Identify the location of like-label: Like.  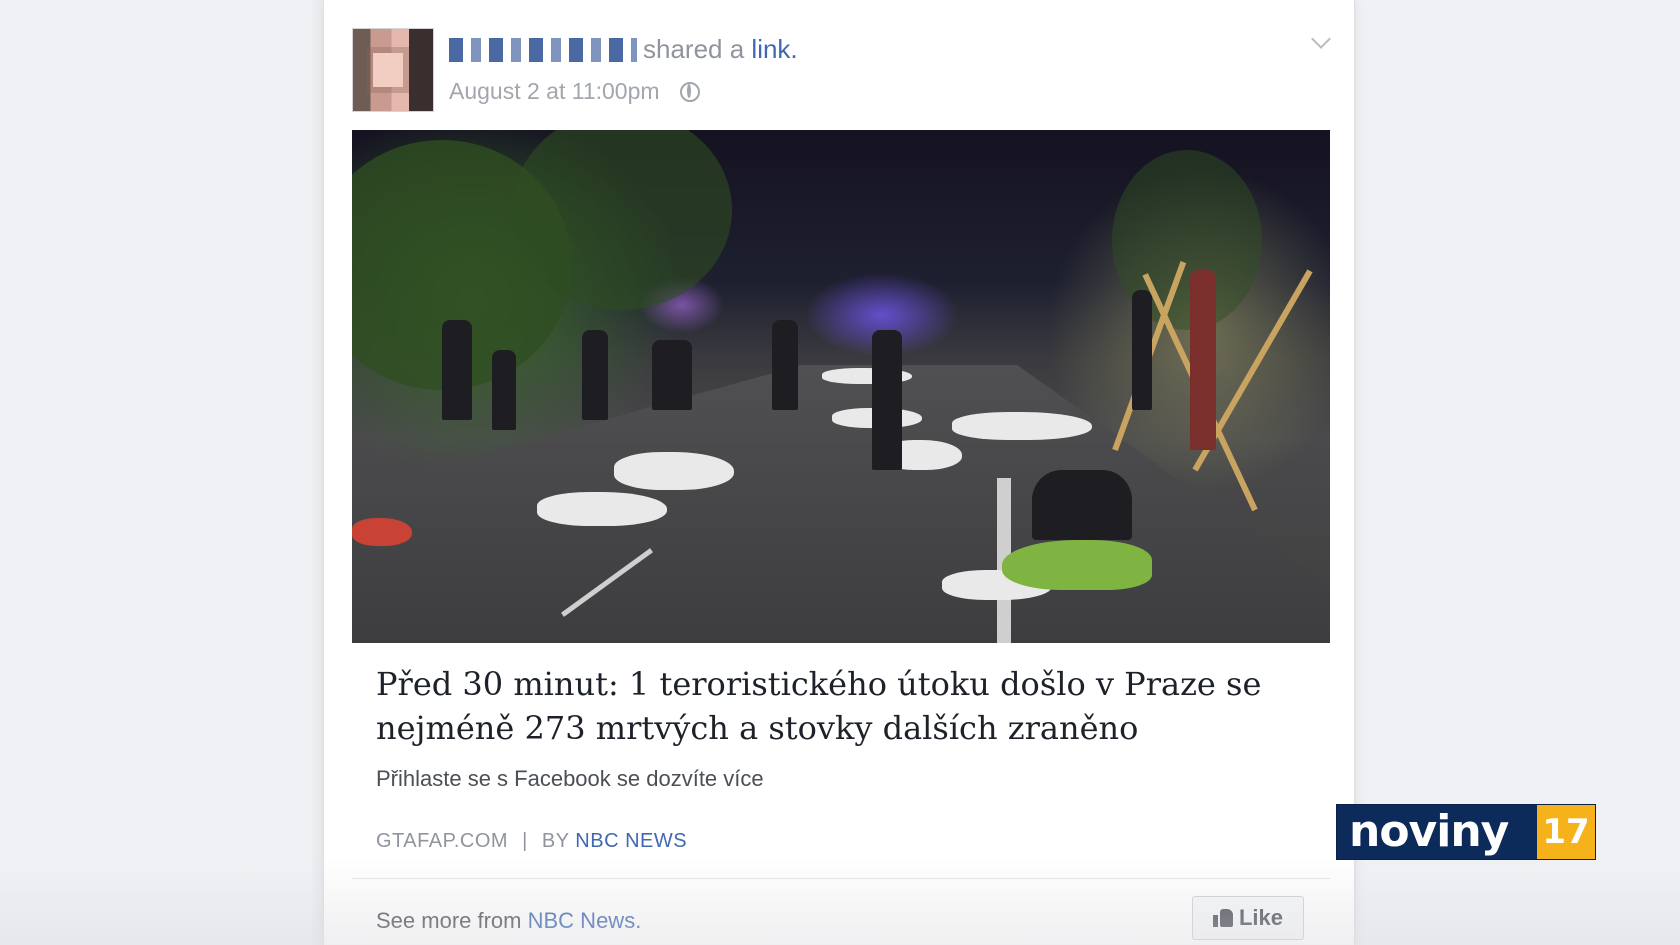
(1261, 917).